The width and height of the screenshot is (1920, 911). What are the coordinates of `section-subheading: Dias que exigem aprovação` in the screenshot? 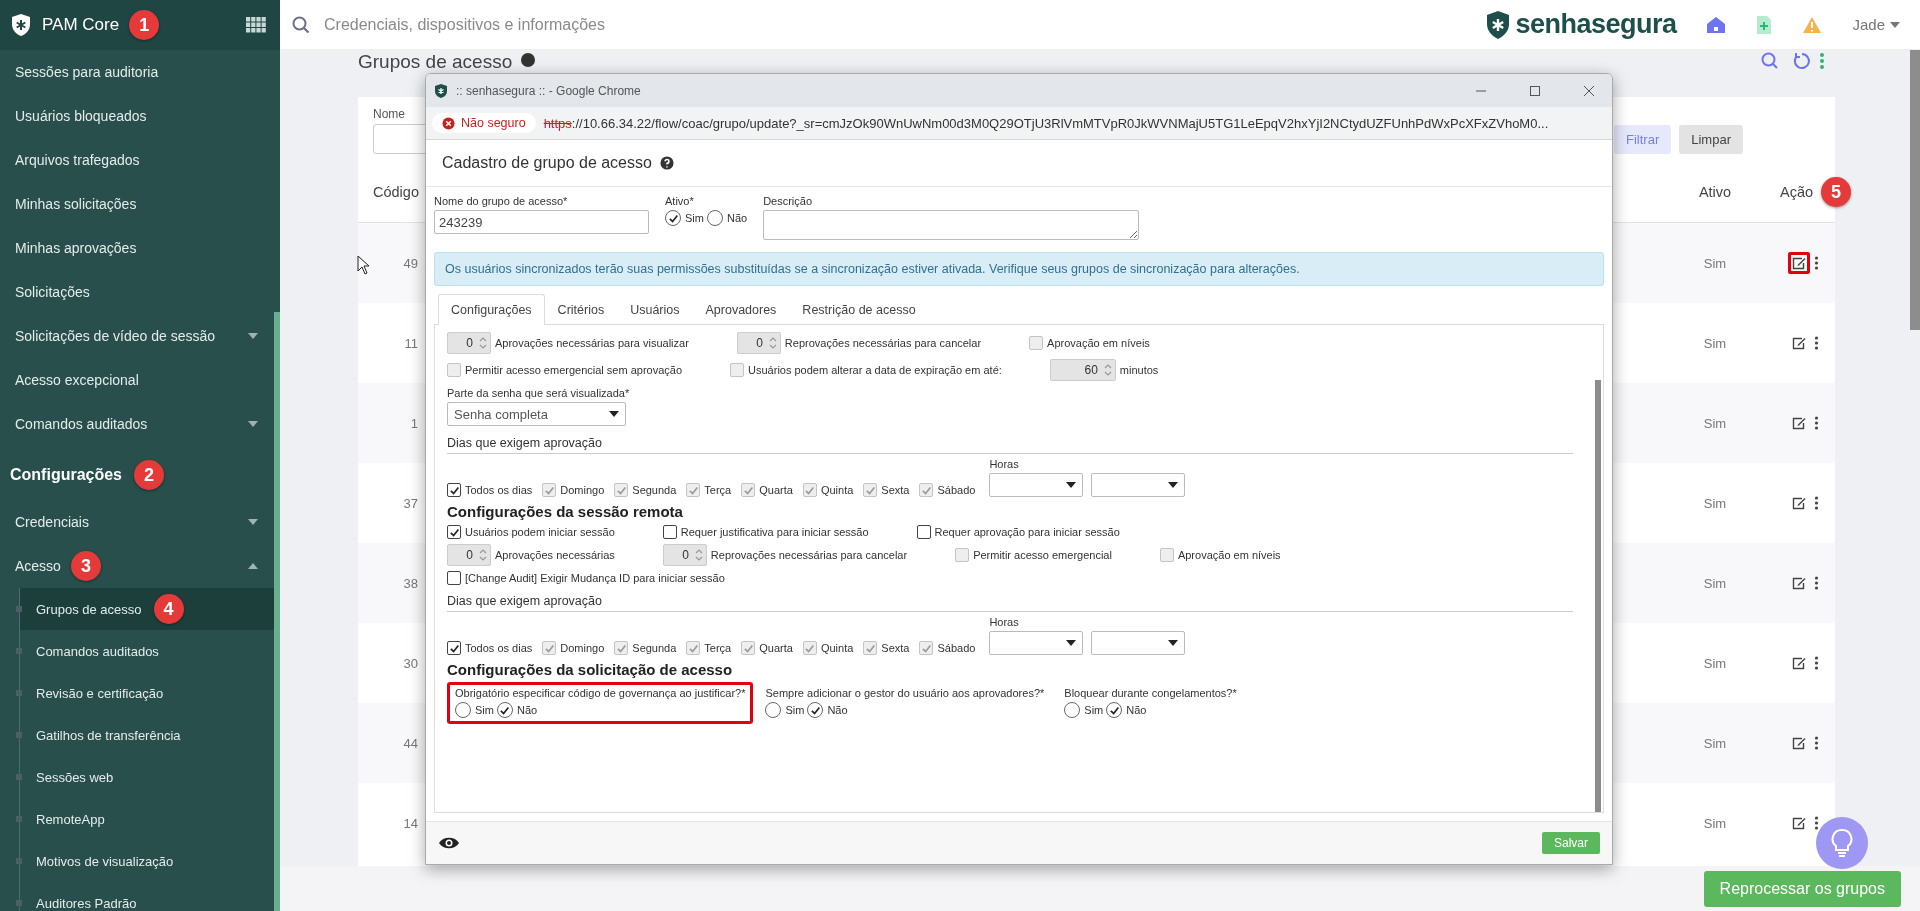 It's located at (1010, 443).